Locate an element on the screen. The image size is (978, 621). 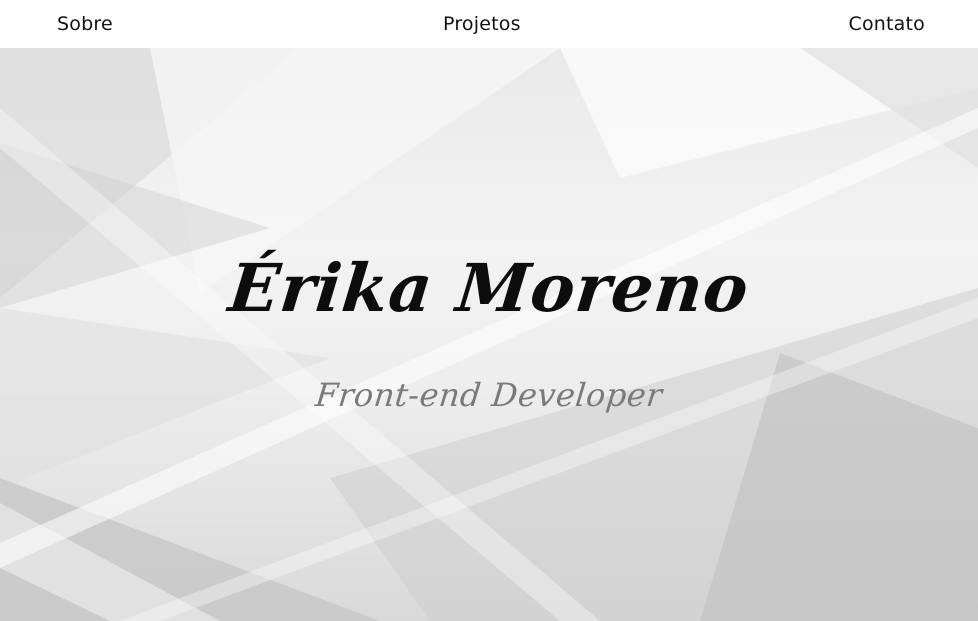
top-navigation: Sobre Projetos Contato is located at coordinates (489, 24).